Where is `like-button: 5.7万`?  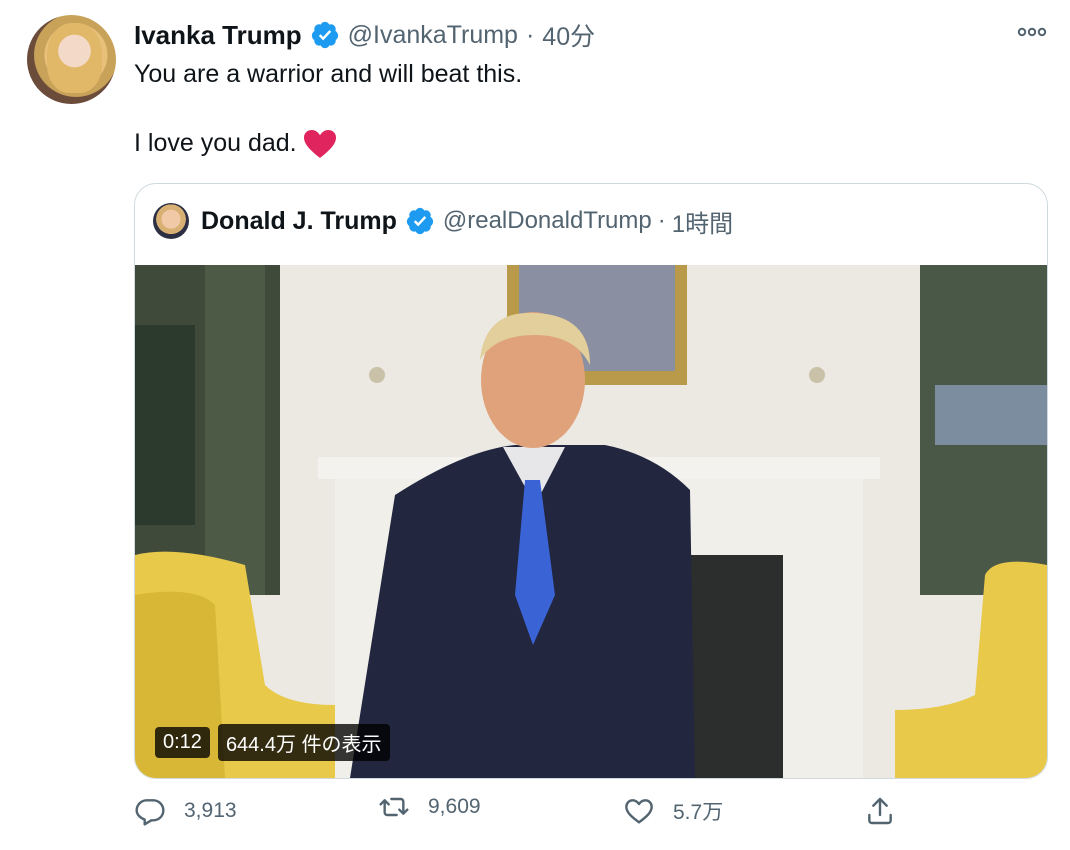
like-button: 5.7万 is located at coordinates (673, 811).